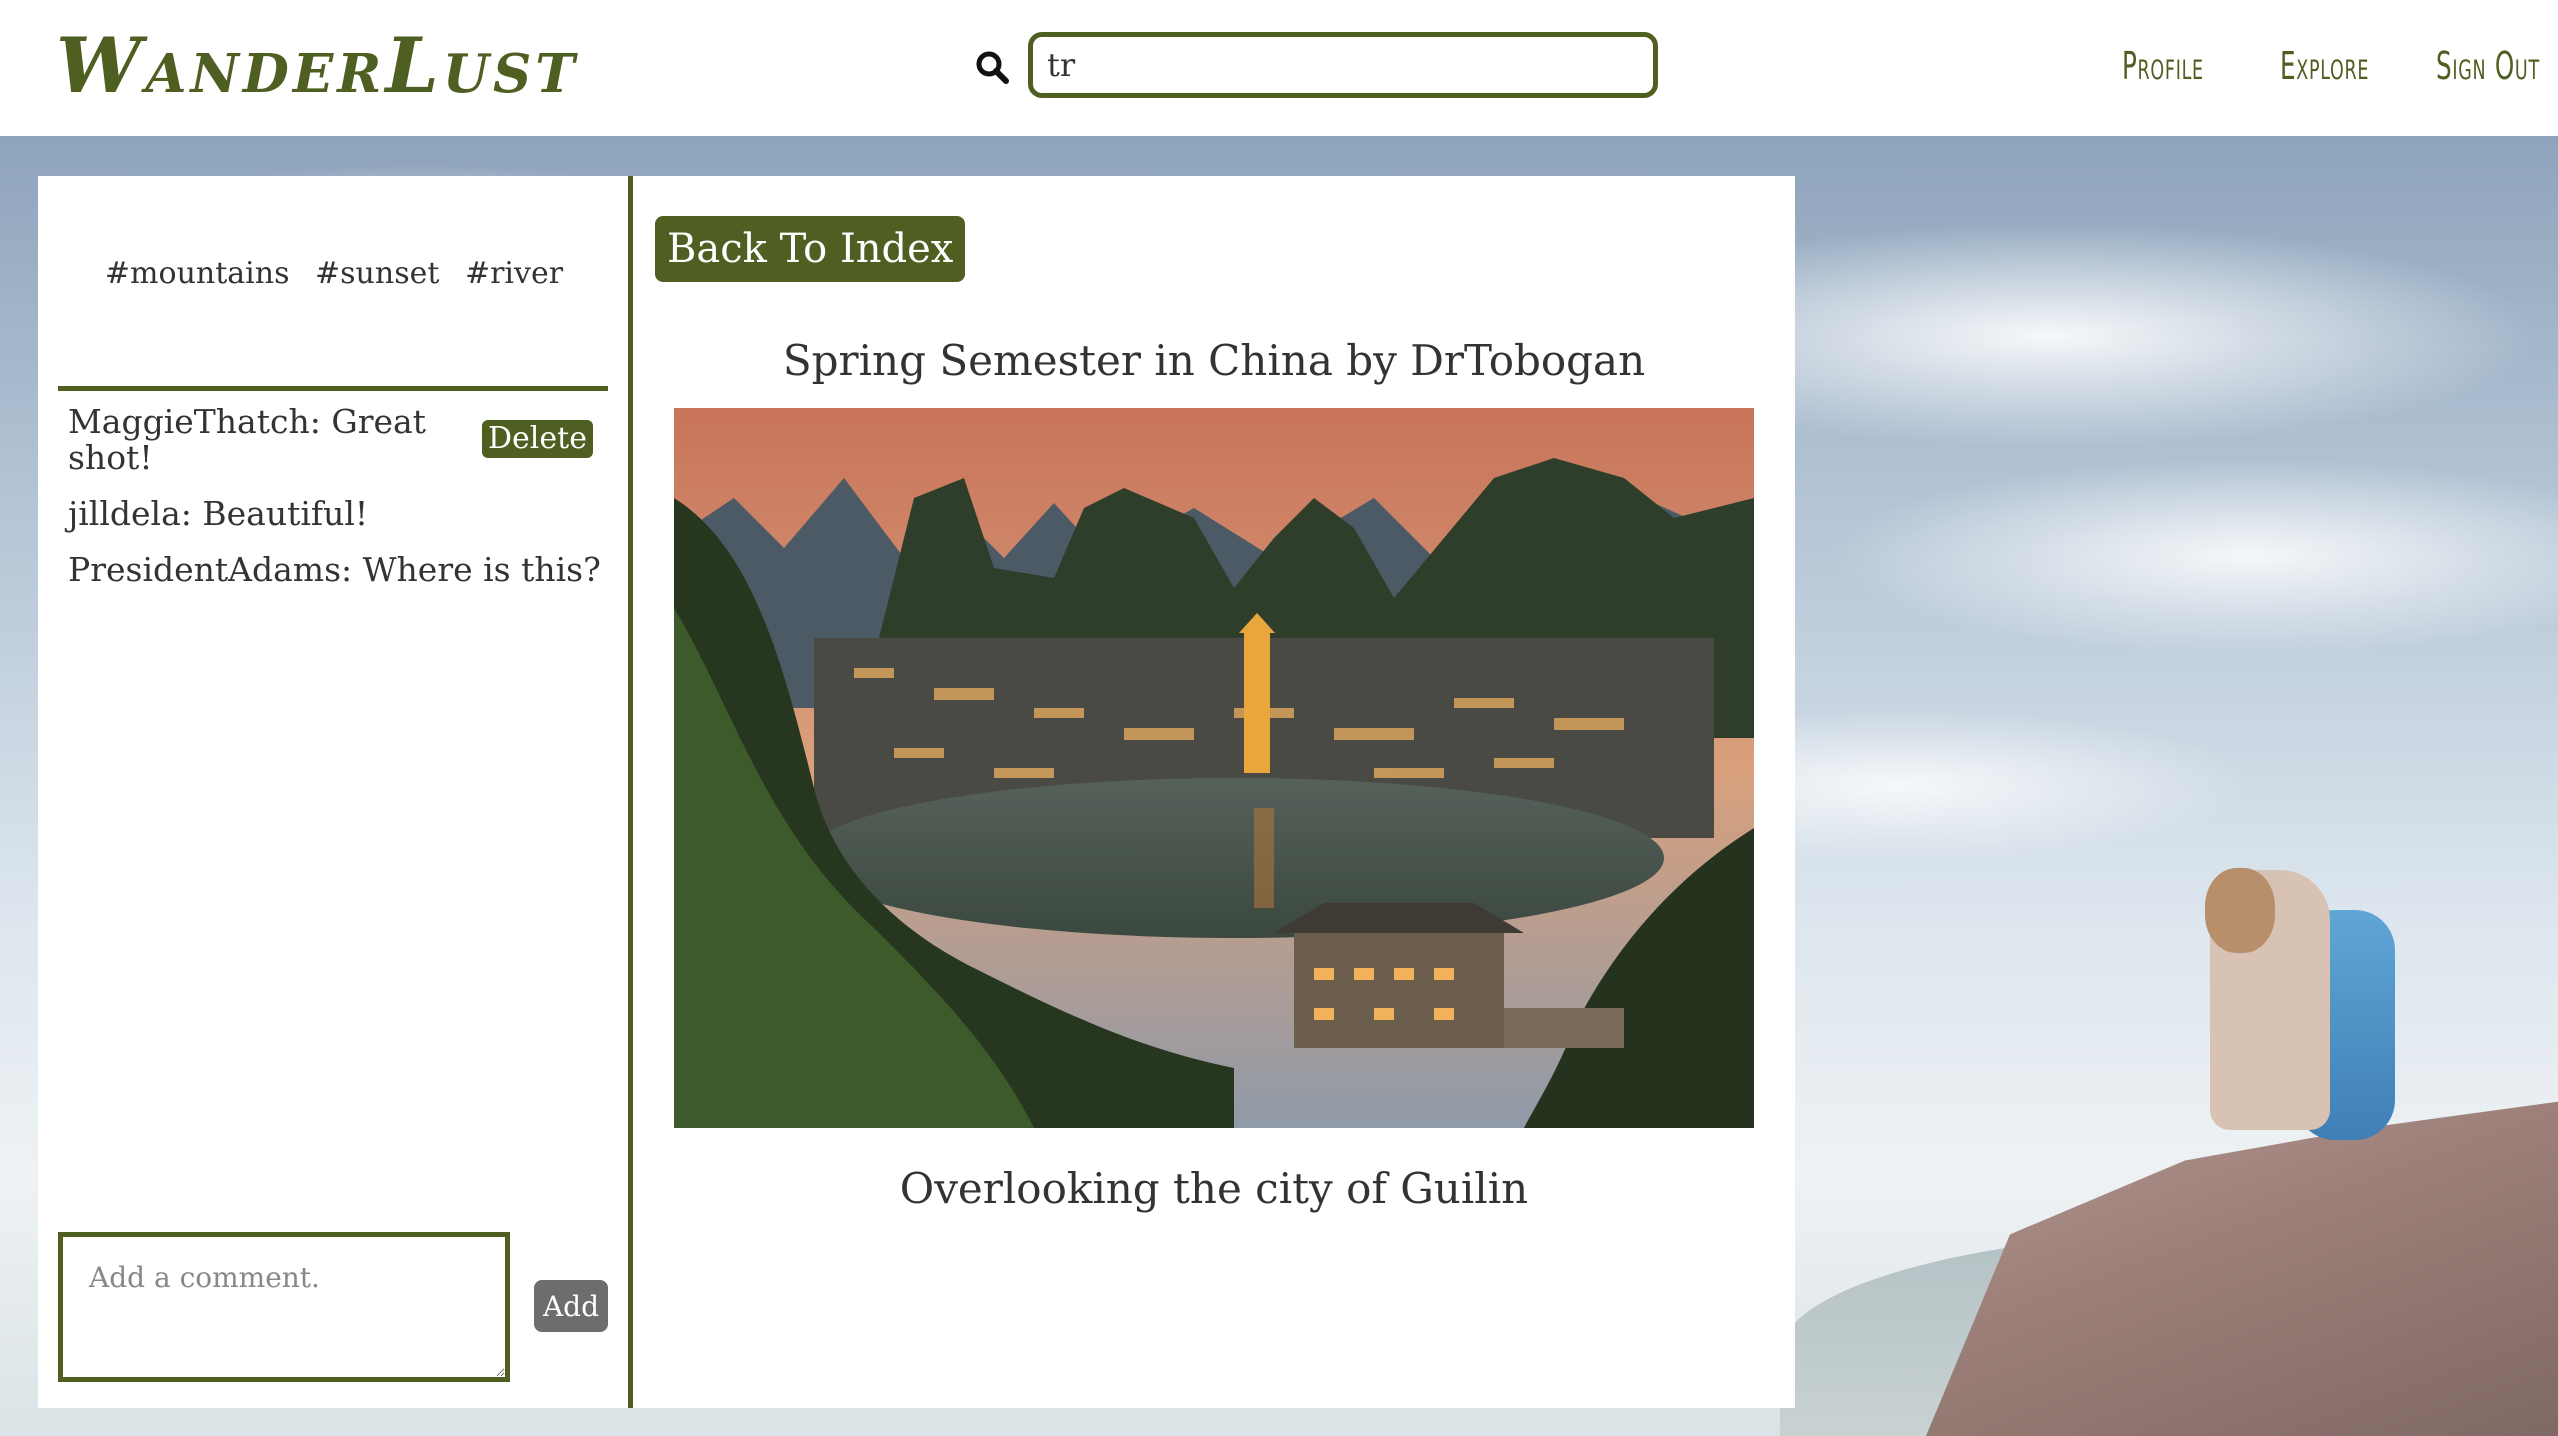 The image size is (2558, 1436). Describe the element at coordinates (247, 439) in the screenshot. I see `comment-item: MaggieThatch: Great shot!` at that location.